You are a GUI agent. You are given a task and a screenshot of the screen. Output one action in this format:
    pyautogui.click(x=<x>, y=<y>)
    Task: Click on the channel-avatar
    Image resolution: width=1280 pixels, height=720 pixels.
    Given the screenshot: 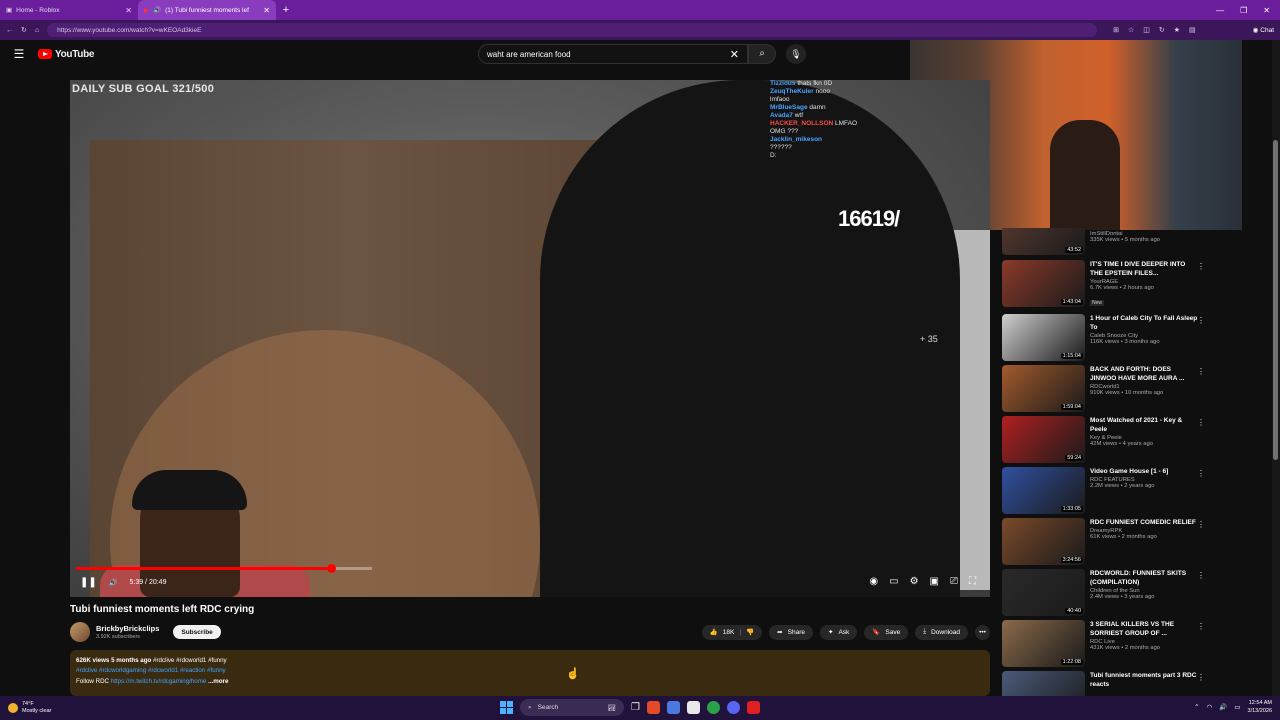 What is the action you would take?
    pyautogui.click(x=80, y=632)
    